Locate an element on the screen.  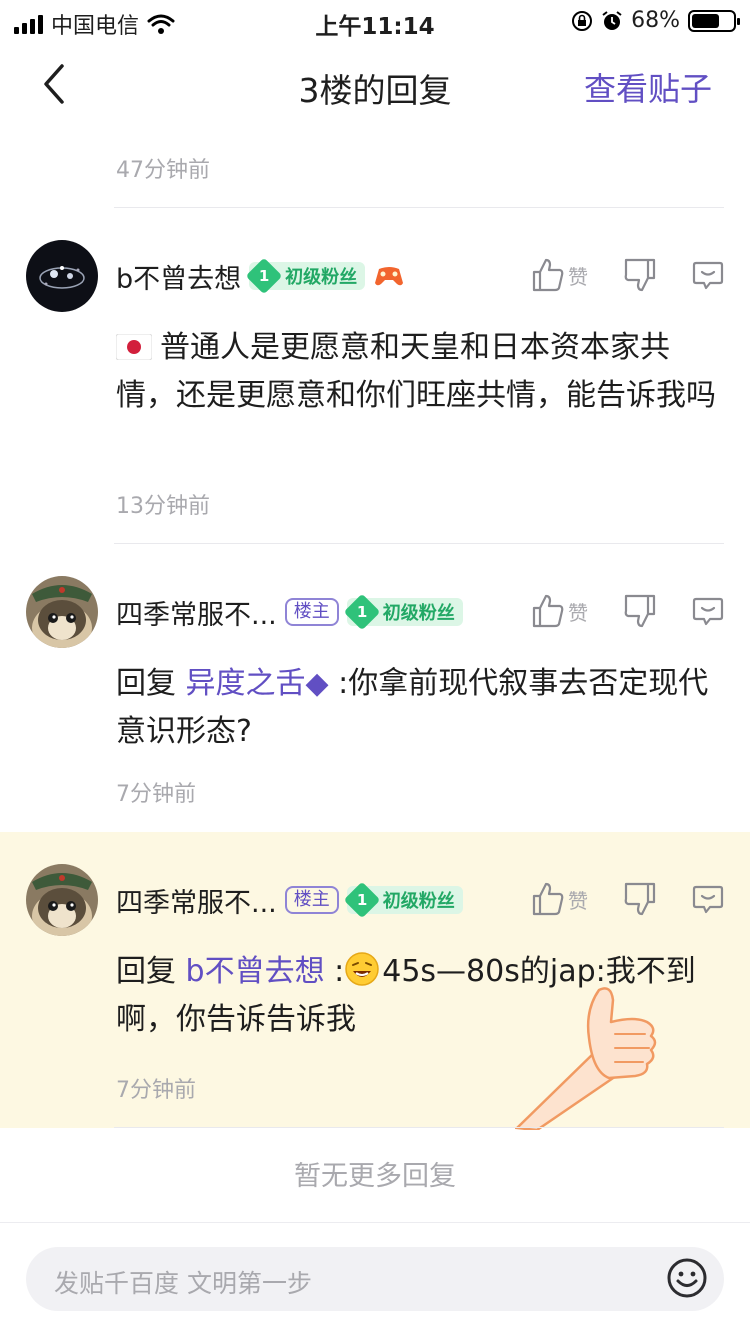
input-placeholder: 发贴千百度 文明第一步 is located at coordinates (183, 1283).